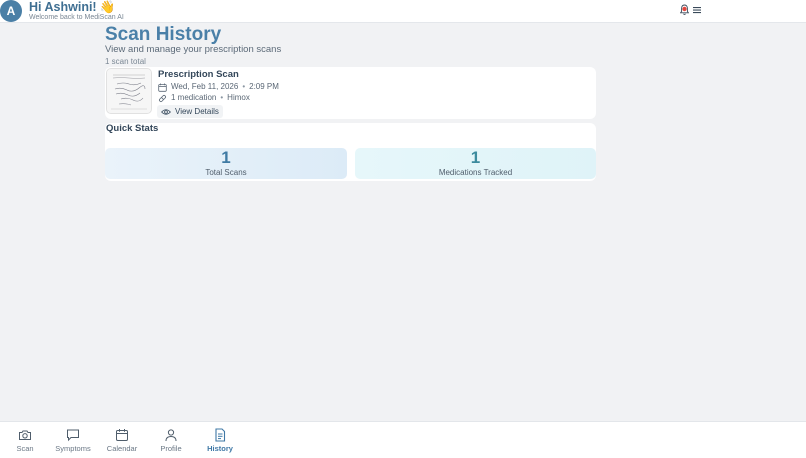  Describe the element at coordinates (25, 435) in the screenshot. I see `camera-icon` at that location.